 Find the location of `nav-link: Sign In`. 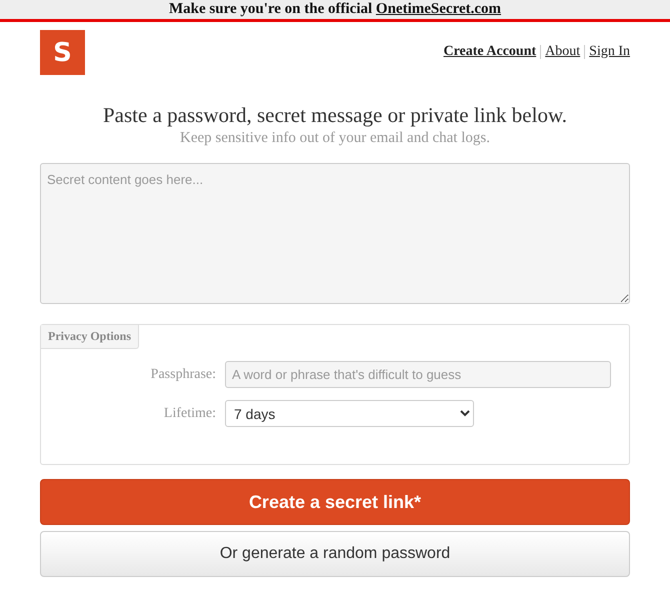

nav-link: Sign In is located at coordinates (607, 52).